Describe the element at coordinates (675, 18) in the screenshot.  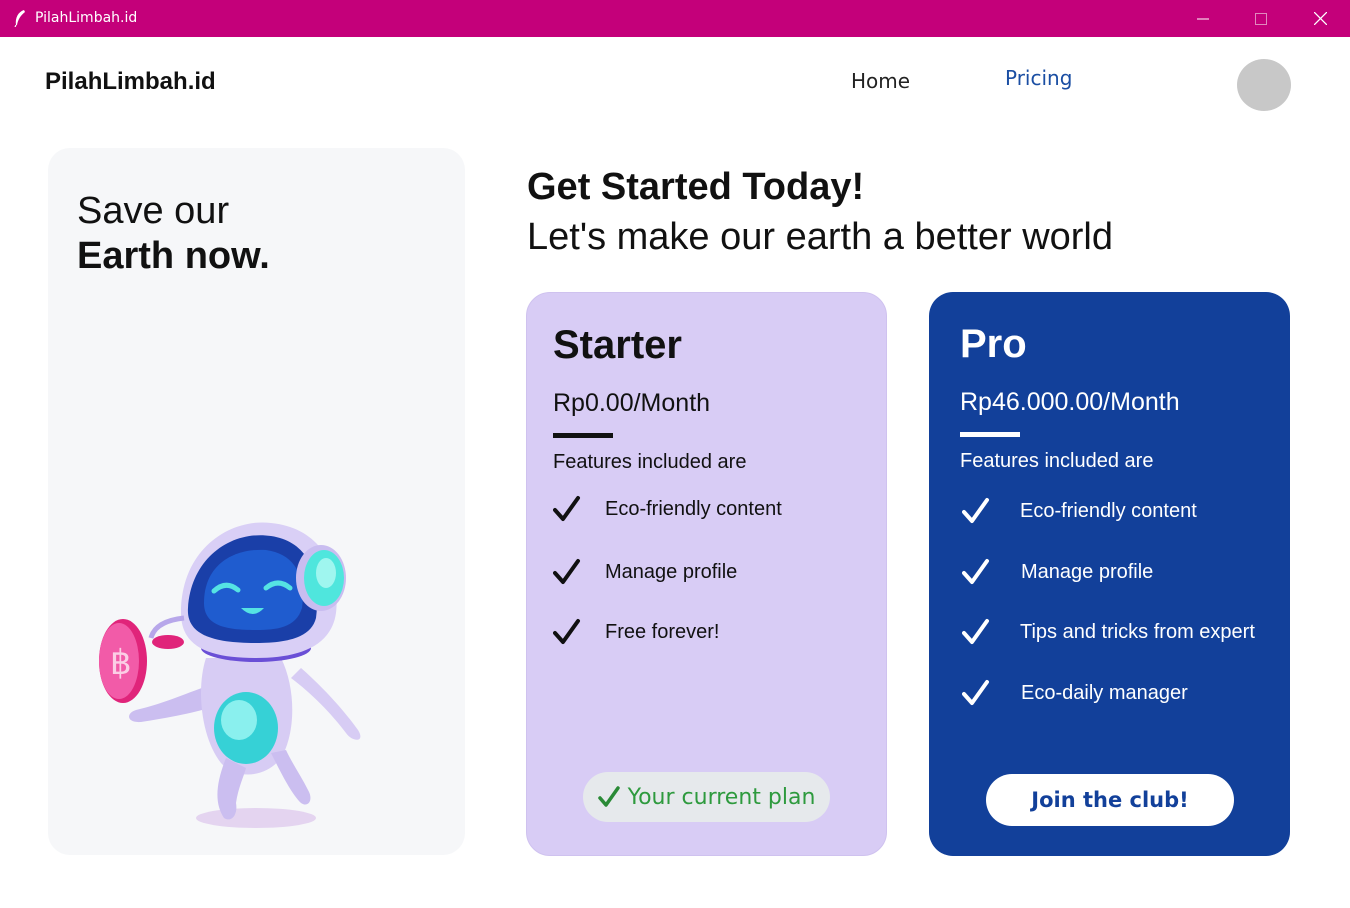
I see `window-titlebar: PilahLimbah.id` at that location.